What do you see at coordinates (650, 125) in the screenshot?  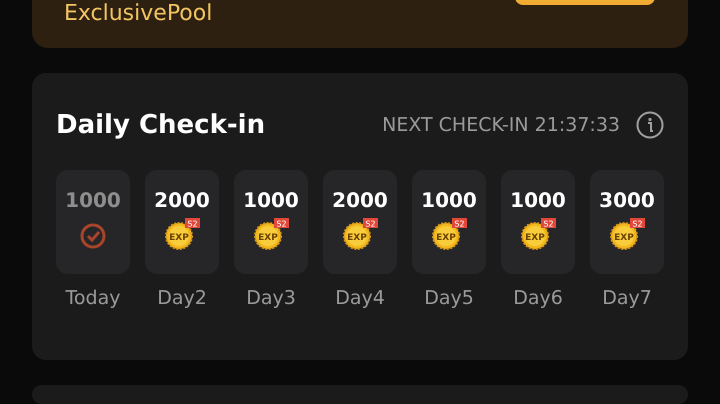 I see `info-icon` at bounding box center [650, 125].